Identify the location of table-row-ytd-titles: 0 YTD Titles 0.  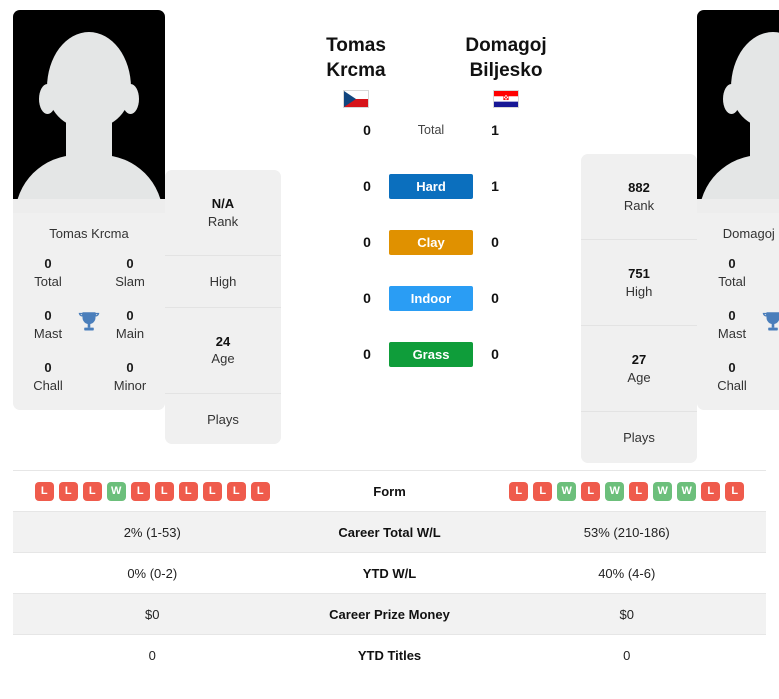
(389, 654).